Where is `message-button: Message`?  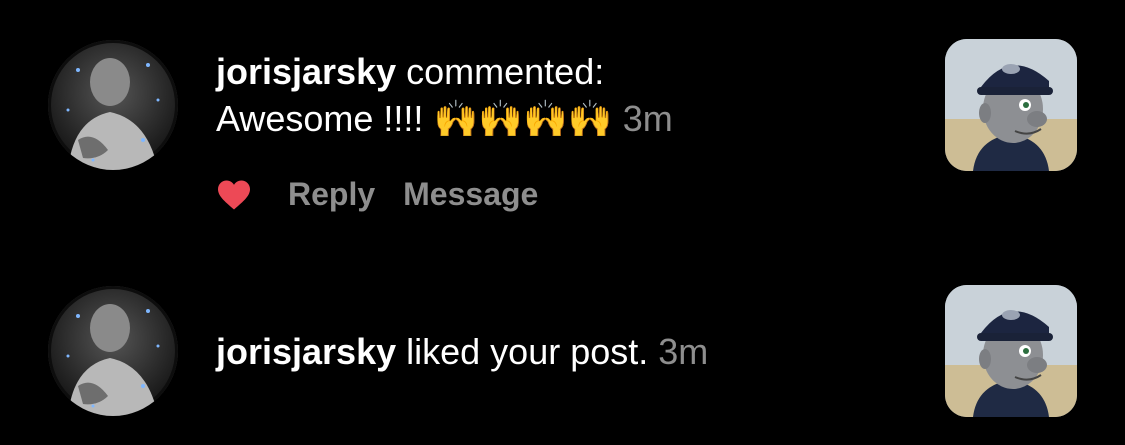 message-button: Message is located at coordinates (470, 194).